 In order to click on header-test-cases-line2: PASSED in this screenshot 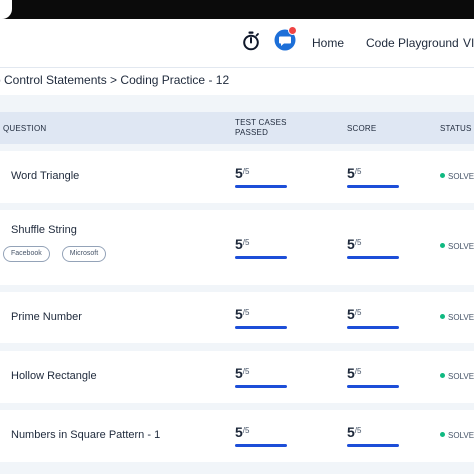, I will do `click(252, 132)`.